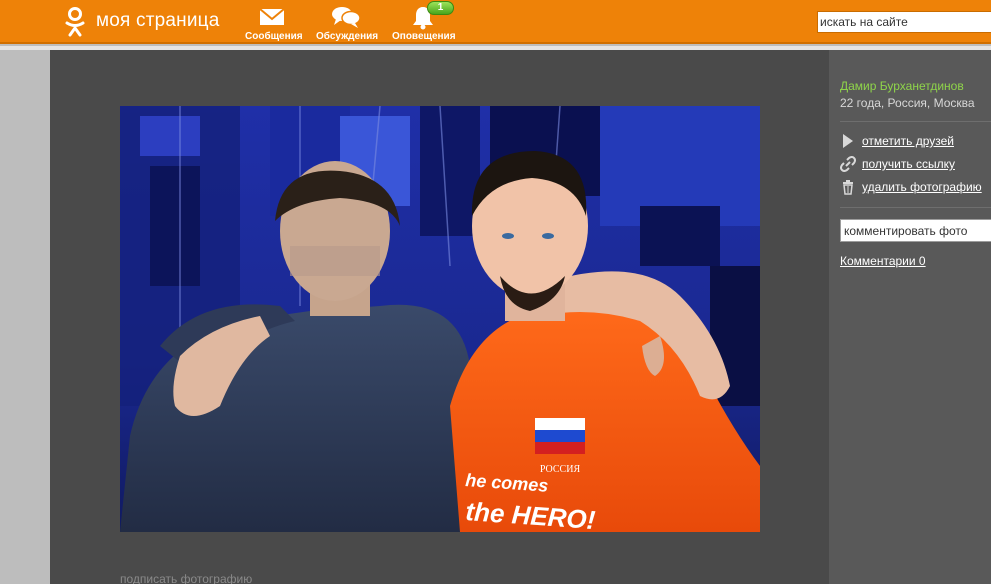 The width and height of the screenshot is (991, 584). Describe the element at coordinates (907, 103) in the screenshot. I see `owner-info: 22 года, Россия, Москва` at that location.